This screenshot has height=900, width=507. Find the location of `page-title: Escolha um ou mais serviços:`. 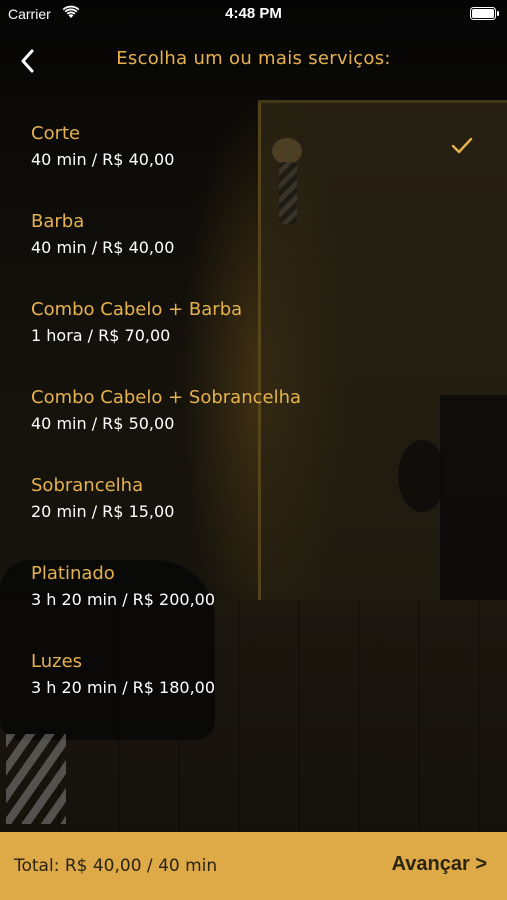

page-title: Escolha um ou mais serviços: is located at coordinates (253, 58).